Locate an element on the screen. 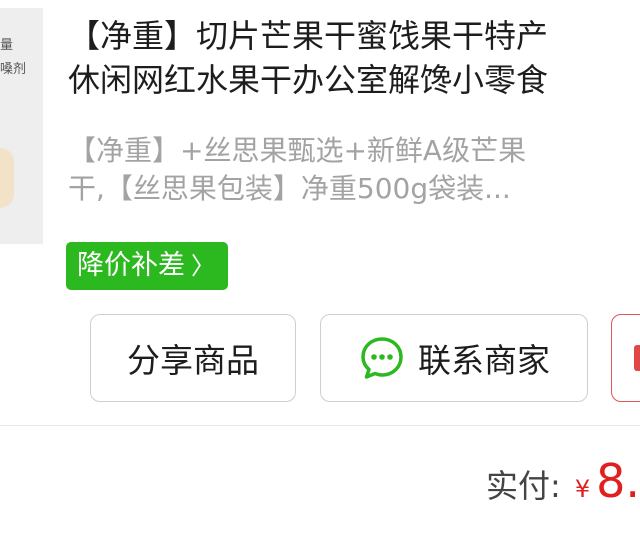 Image resolution: width=640 pixels, height=539 pixels. price-drop-compensation-badge: 降价补差 〉 is located at coordinates (147, 266).